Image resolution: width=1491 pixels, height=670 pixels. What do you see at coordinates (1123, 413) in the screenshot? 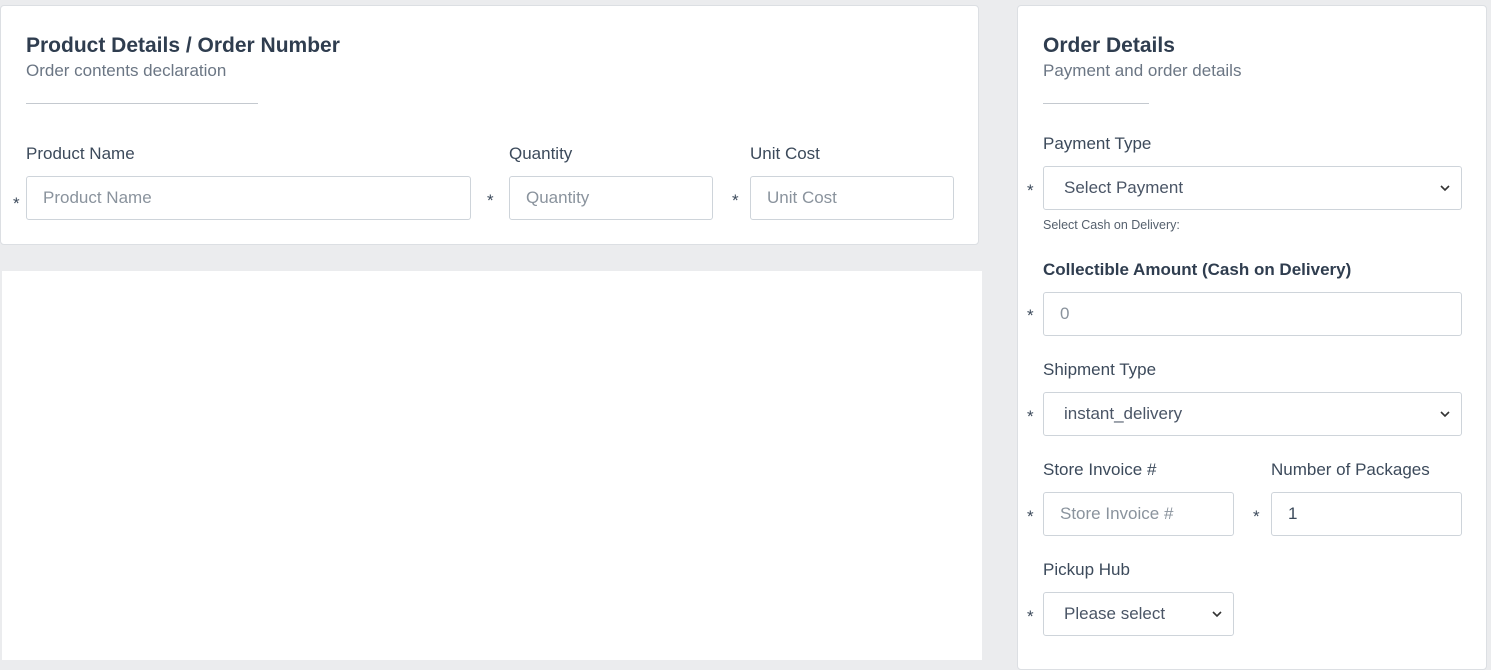
I see `shipment-type-selected-value: instant_delivery` at bounding box center [1123, 413].